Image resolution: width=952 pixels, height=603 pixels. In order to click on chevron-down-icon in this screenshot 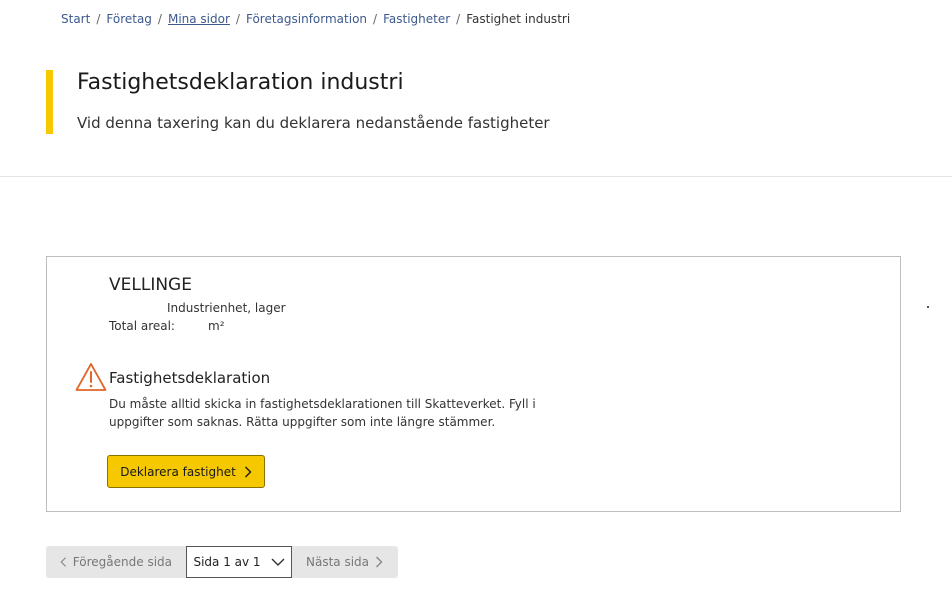, I will do `click(278, 562)`.